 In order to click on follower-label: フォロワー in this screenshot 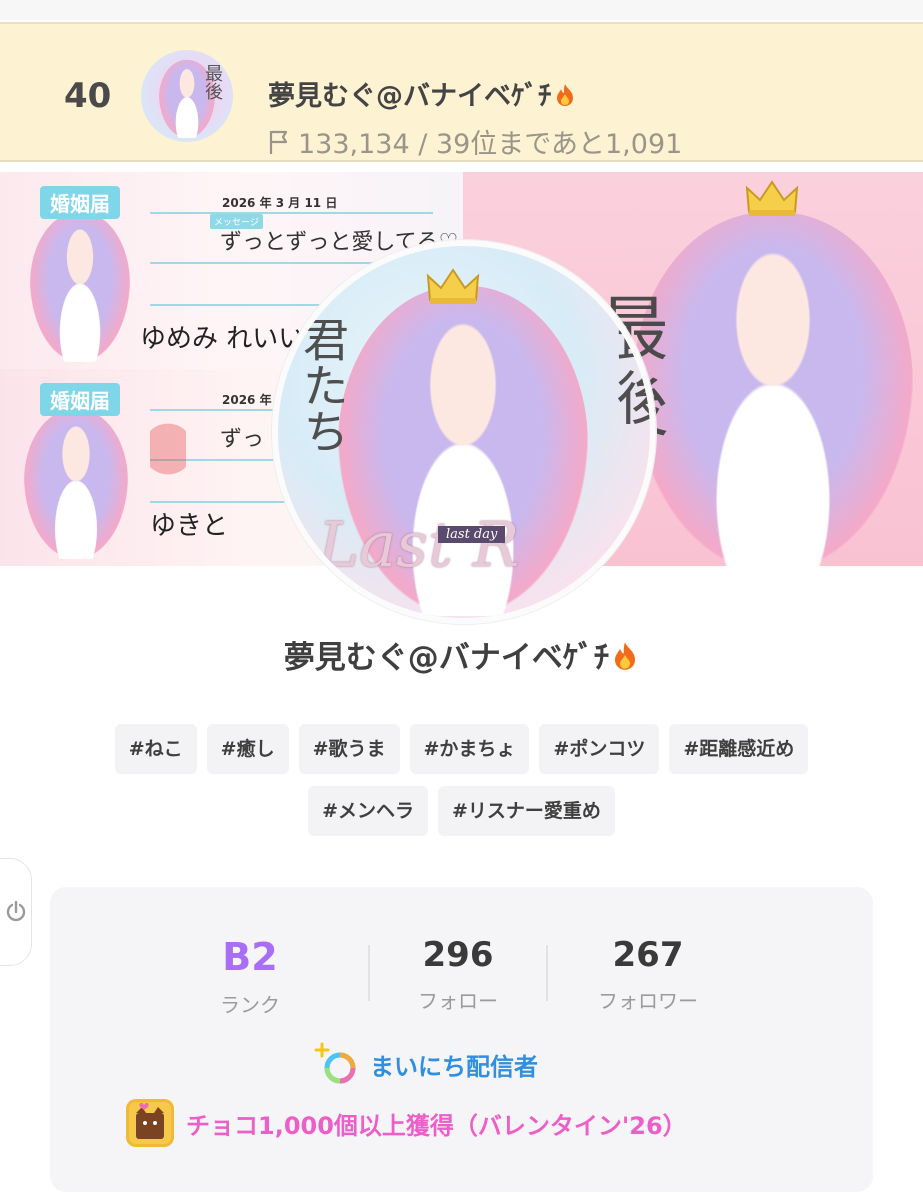, I will do `click(648, 1001)`.